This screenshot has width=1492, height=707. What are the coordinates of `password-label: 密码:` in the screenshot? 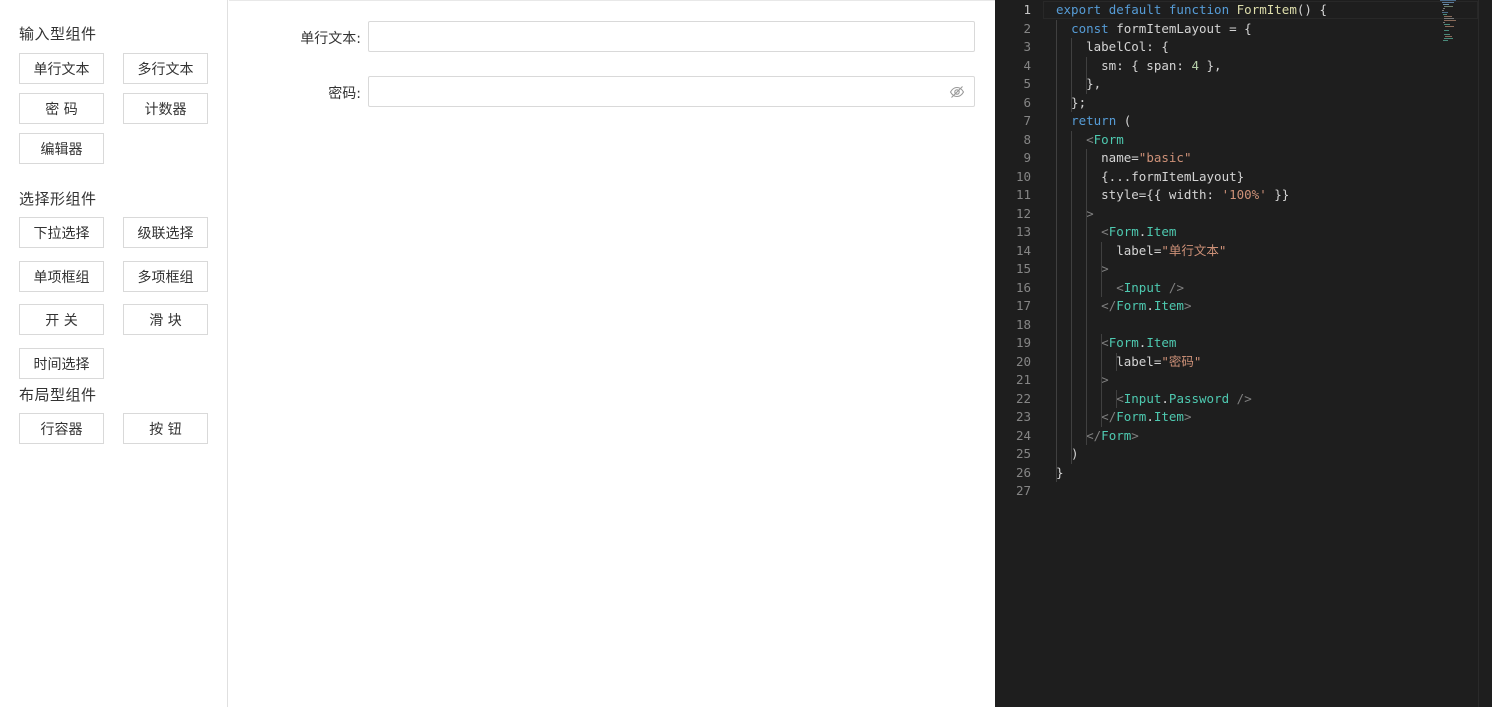 It's located at (344, 94).